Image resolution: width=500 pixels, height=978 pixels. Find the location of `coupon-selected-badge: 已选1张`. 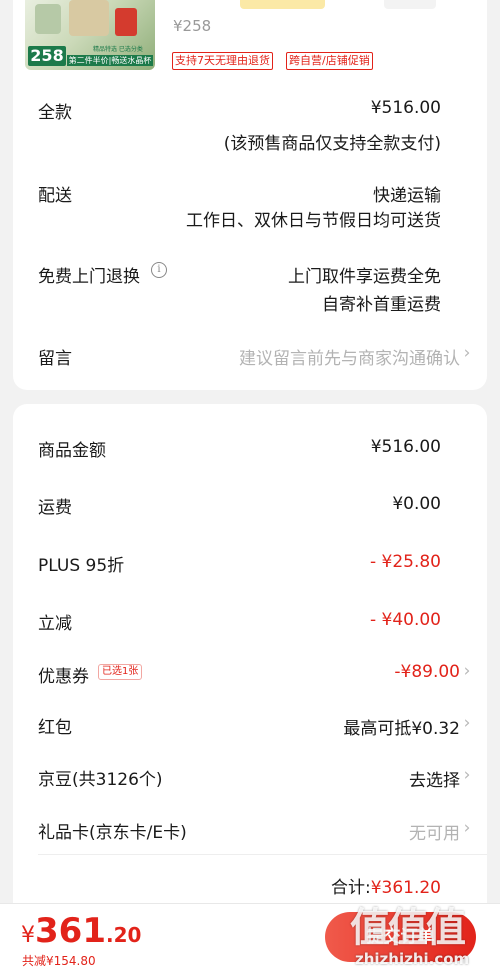

coupon-selected-badge: 已选1张 is located at coordinates (120, 672).